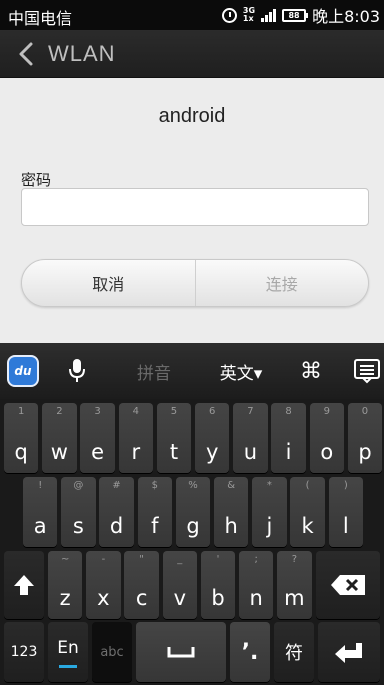 This screenshot has height=685, width=384. I want to click on command-key-button: ⌘, so click(311, 371).